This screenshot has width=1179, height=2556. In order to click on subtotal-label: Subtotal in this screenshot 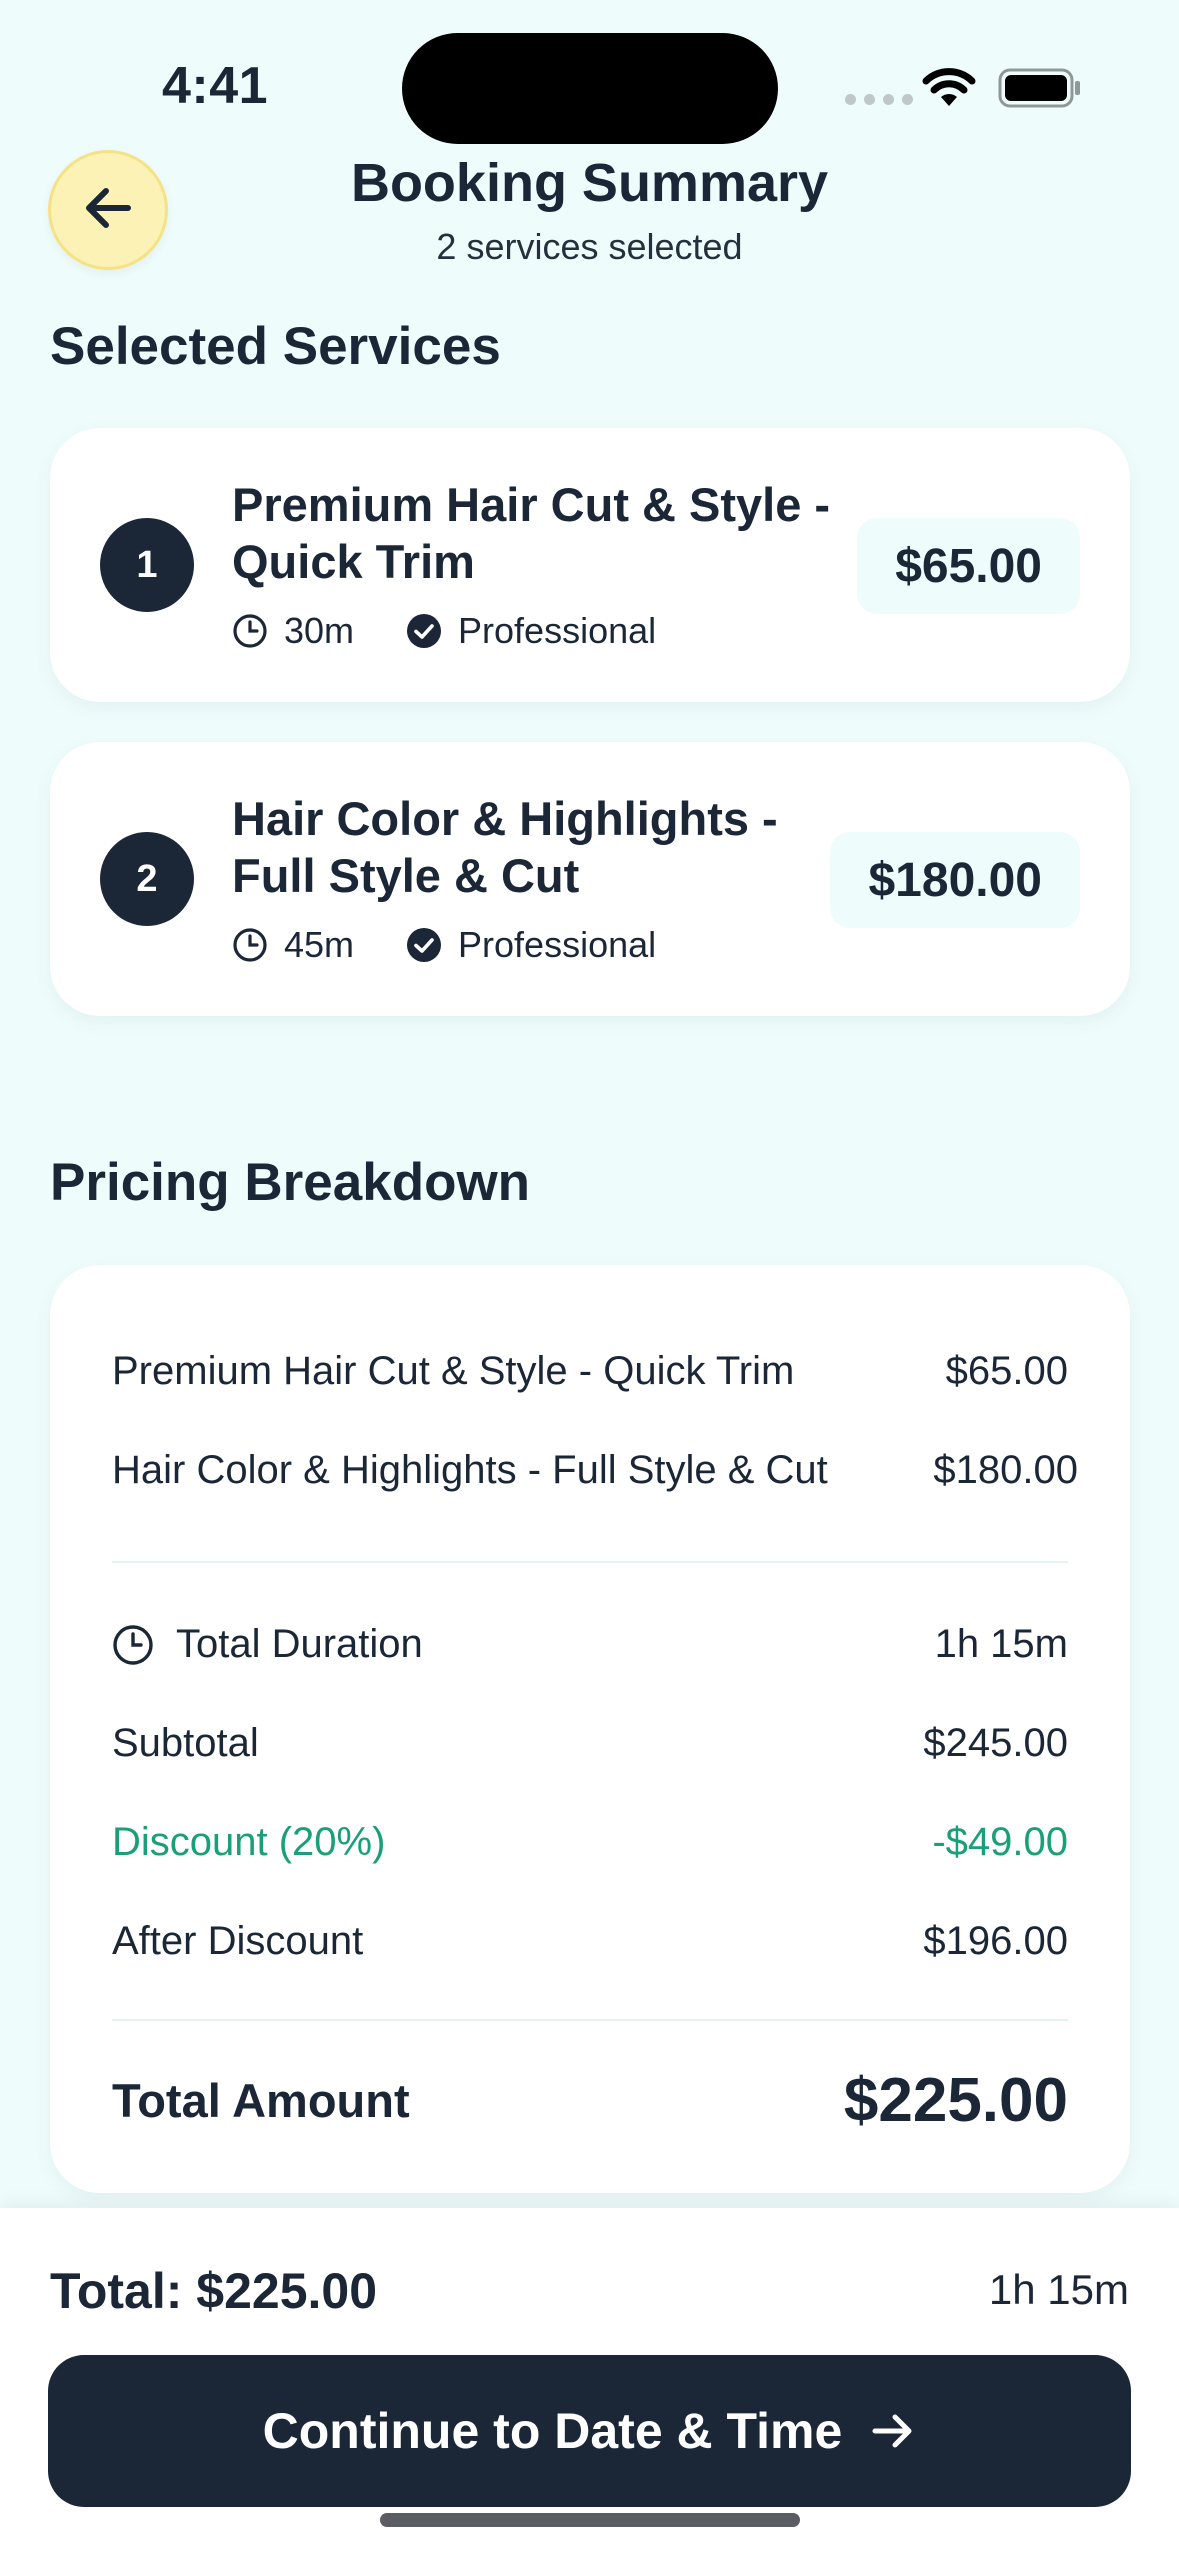, I will do `click(185, 1743)`.